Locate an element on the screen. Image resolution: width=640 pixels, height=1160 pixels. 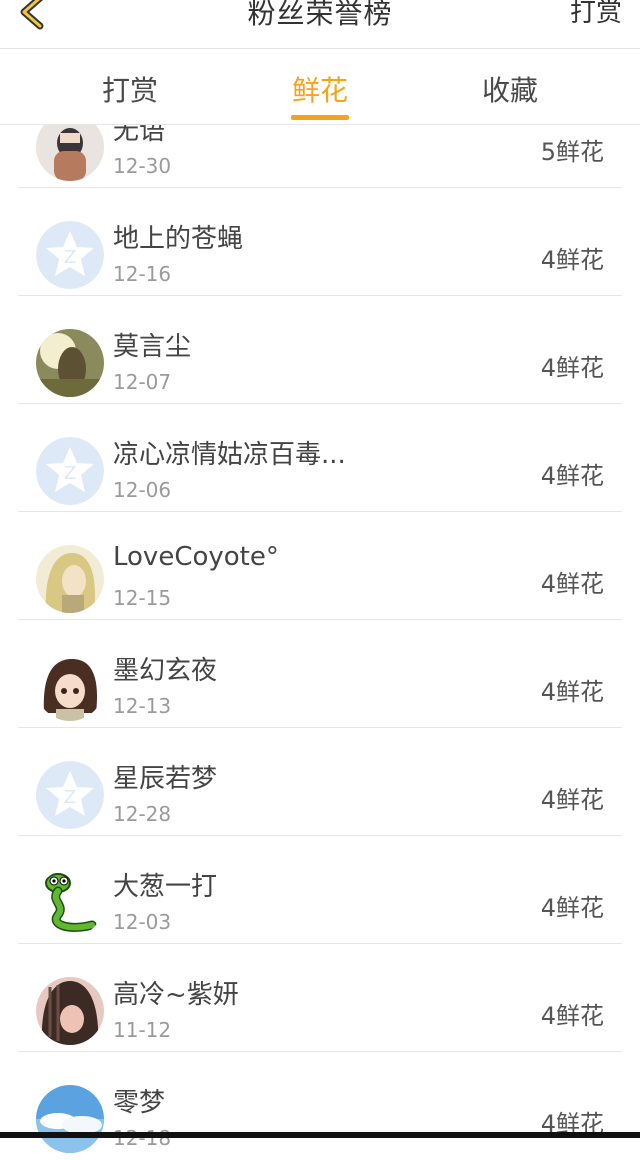
list-item: Z 凉心凉情姑凉百毒... 12-06 4鲜花 is located at coordinates (320, 458).